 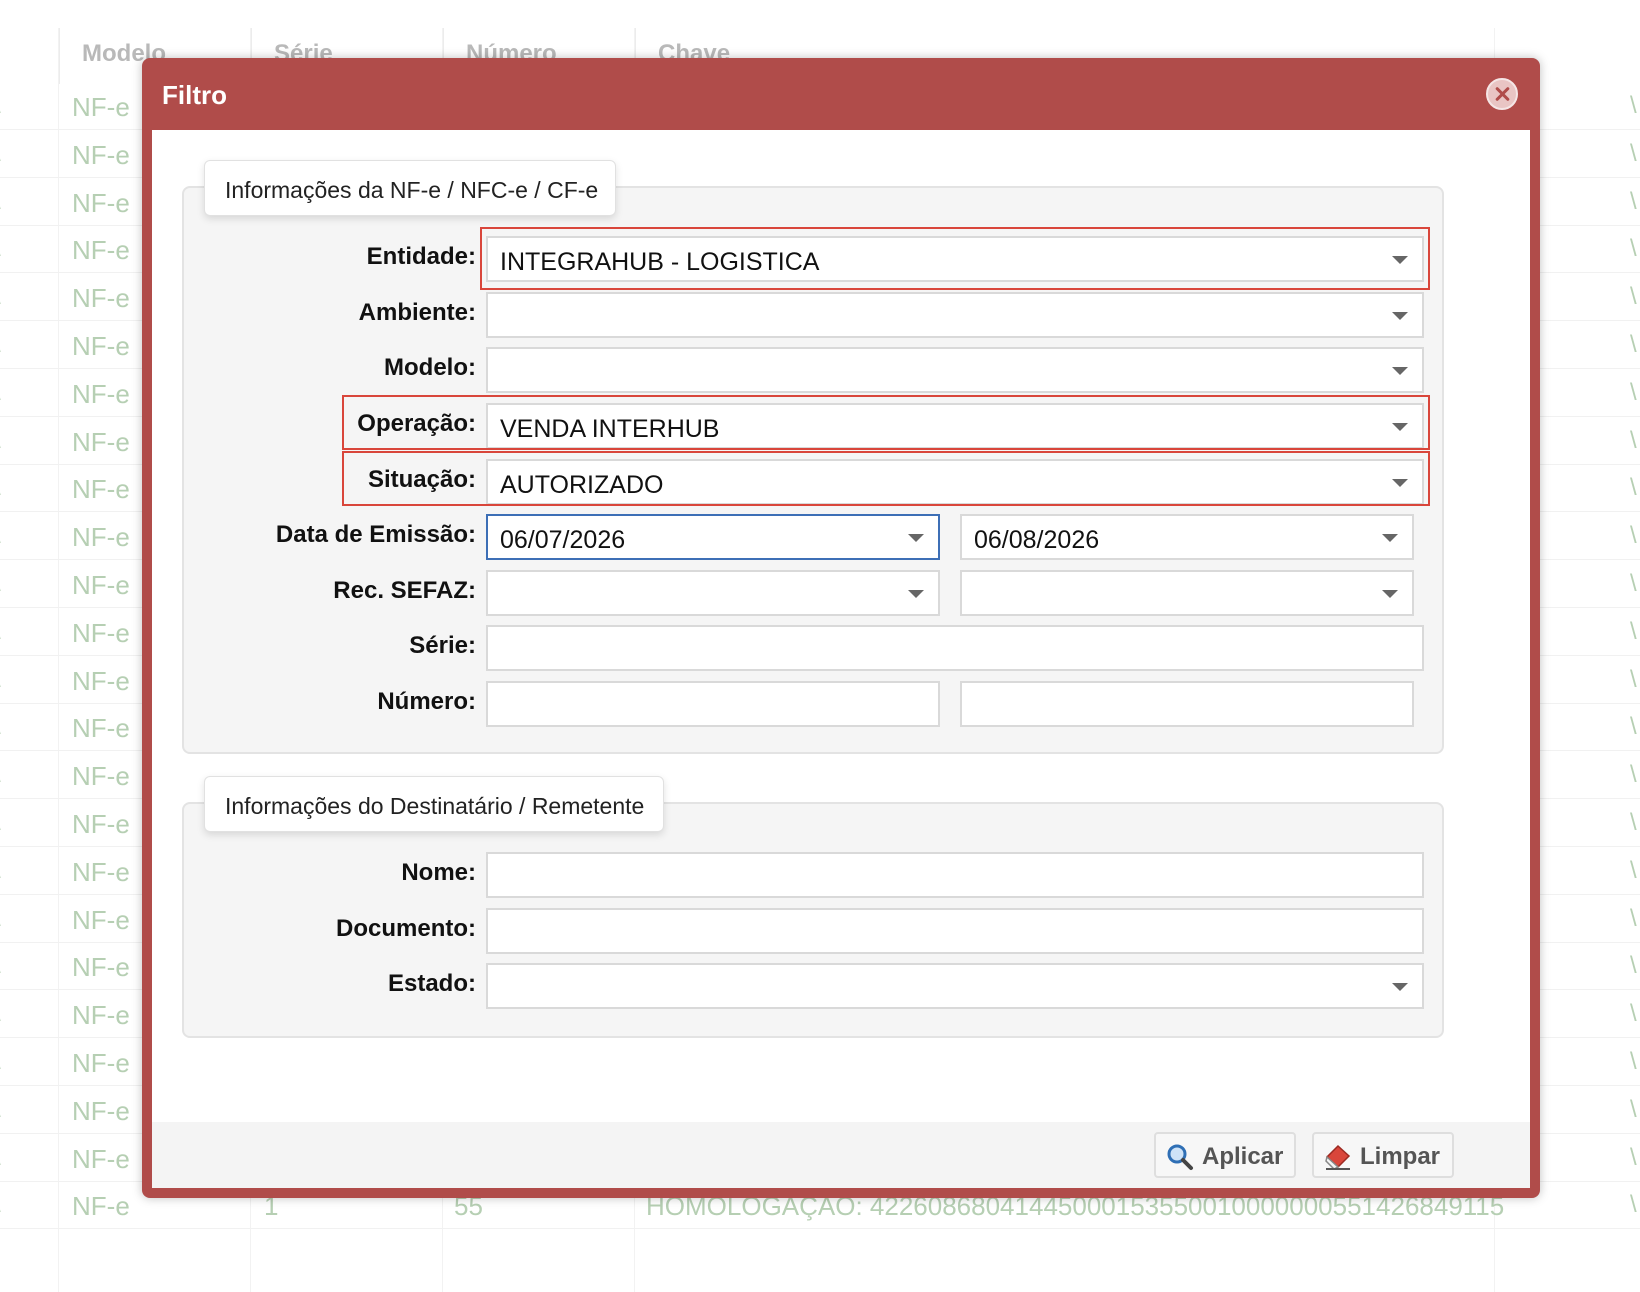 What do you see at coordinates (442, 645) in the screenshot?
I see `serie-label: Série:` at bounding box center [442, 645].